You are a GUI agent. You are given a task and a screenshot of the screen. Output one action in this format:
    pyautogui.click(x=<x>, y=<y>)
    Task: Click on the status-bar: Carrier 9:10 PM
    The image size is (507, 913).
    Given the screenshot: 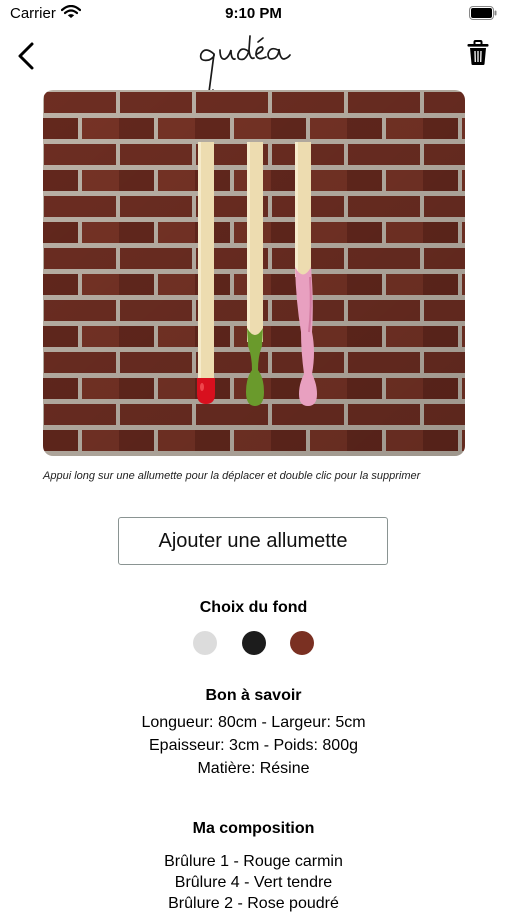 What is the action you would take?
    pyautogui.click(x=253, y=14)
    